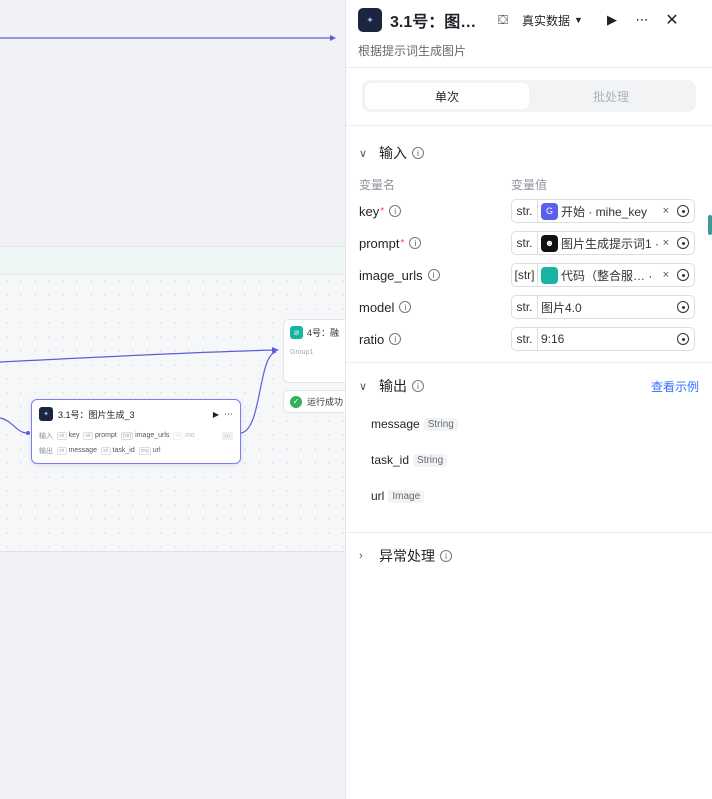 Image resolution: width=712 pixels, height=799 pixels. I want to click on var-value-field: [str] 代码（整合服… · ×, so click(603, 275).